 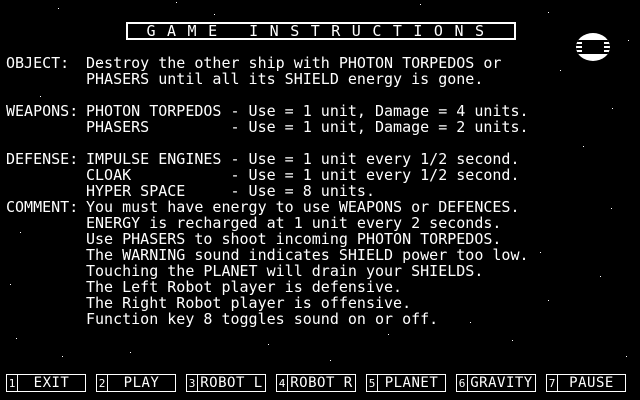 What do you see at coordinates (411, 383) in the screenshot?
I see `f5-key-label: PLANET` at bounding box center [411, 383].